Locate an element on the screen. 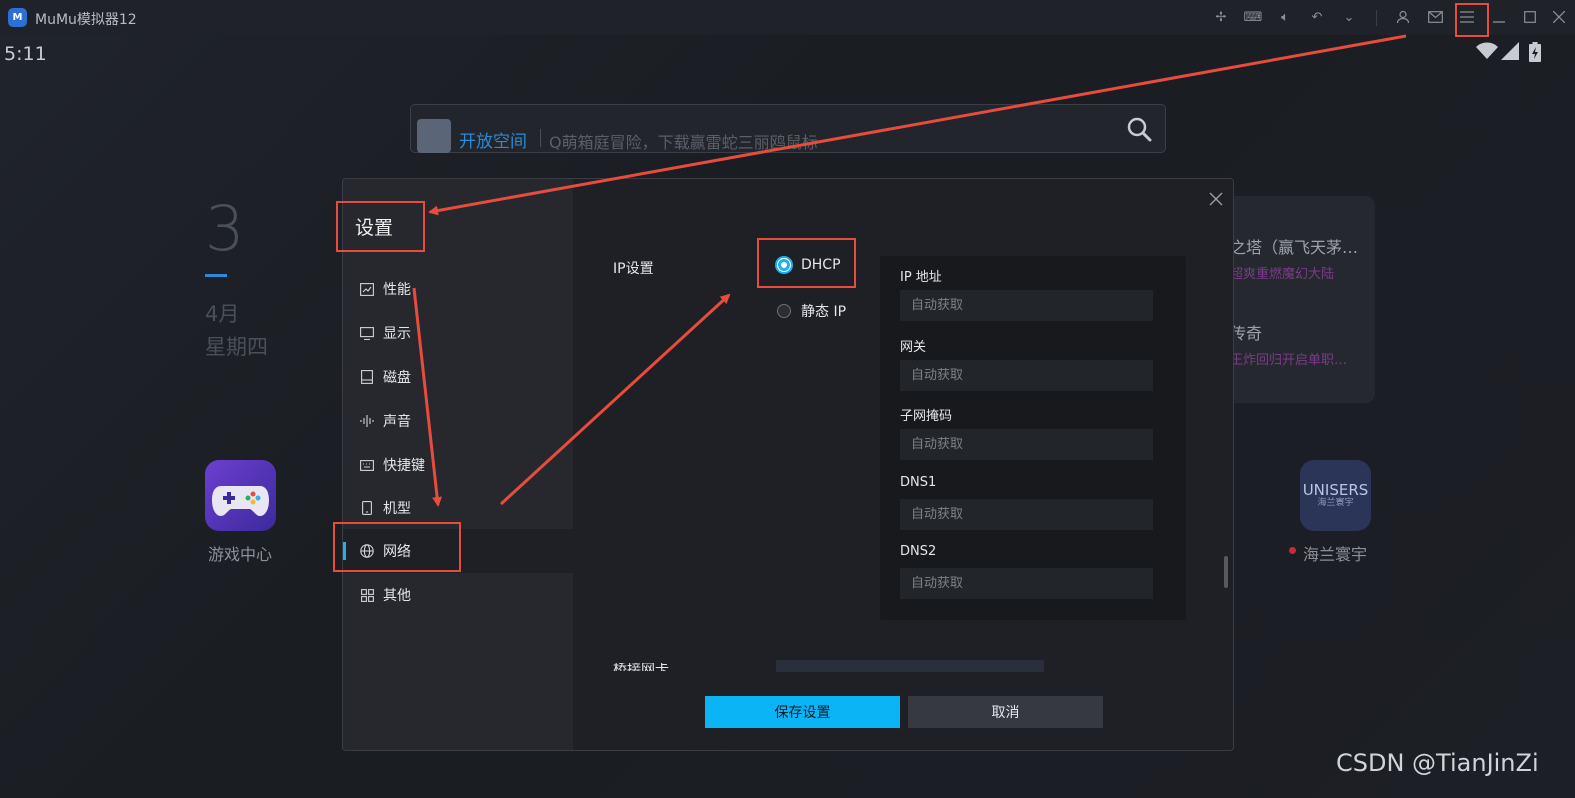 The width and height of the screenshot is (1575, 798). active-indicator is located at coordinates (344, 551).